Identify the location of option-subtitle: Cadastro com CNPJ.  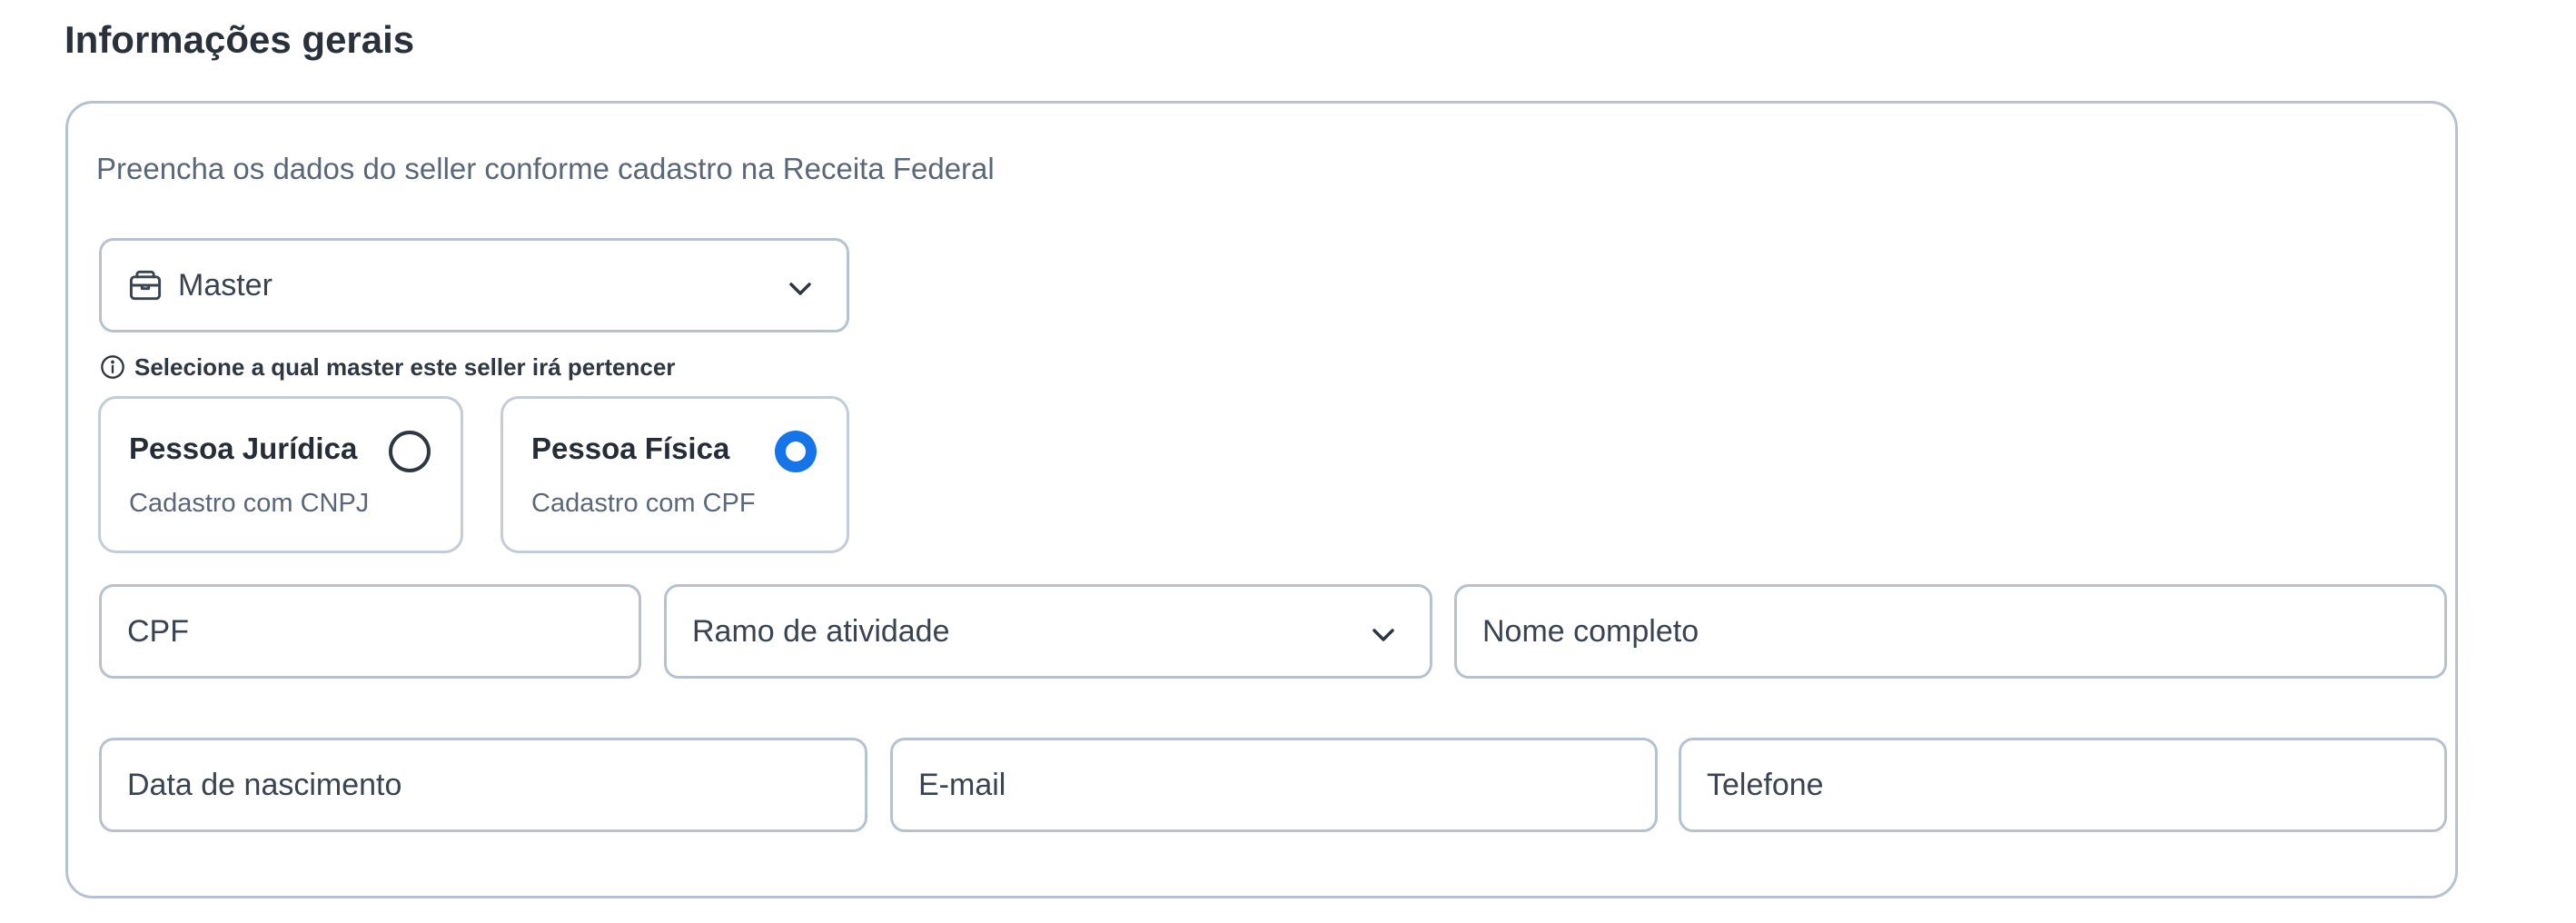
(249, 504).